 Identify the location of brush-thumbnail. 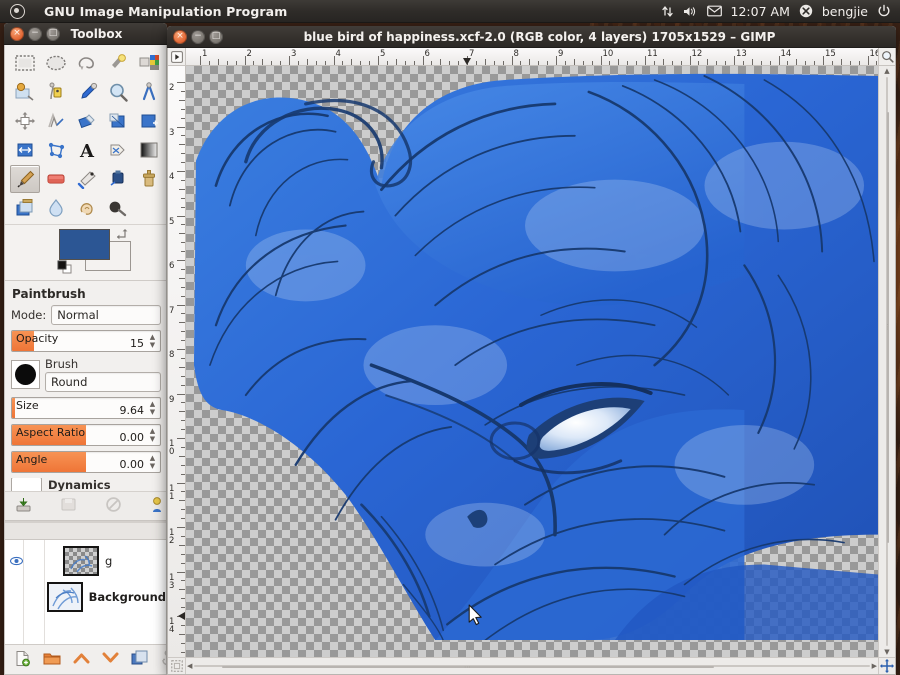
(25, 374).